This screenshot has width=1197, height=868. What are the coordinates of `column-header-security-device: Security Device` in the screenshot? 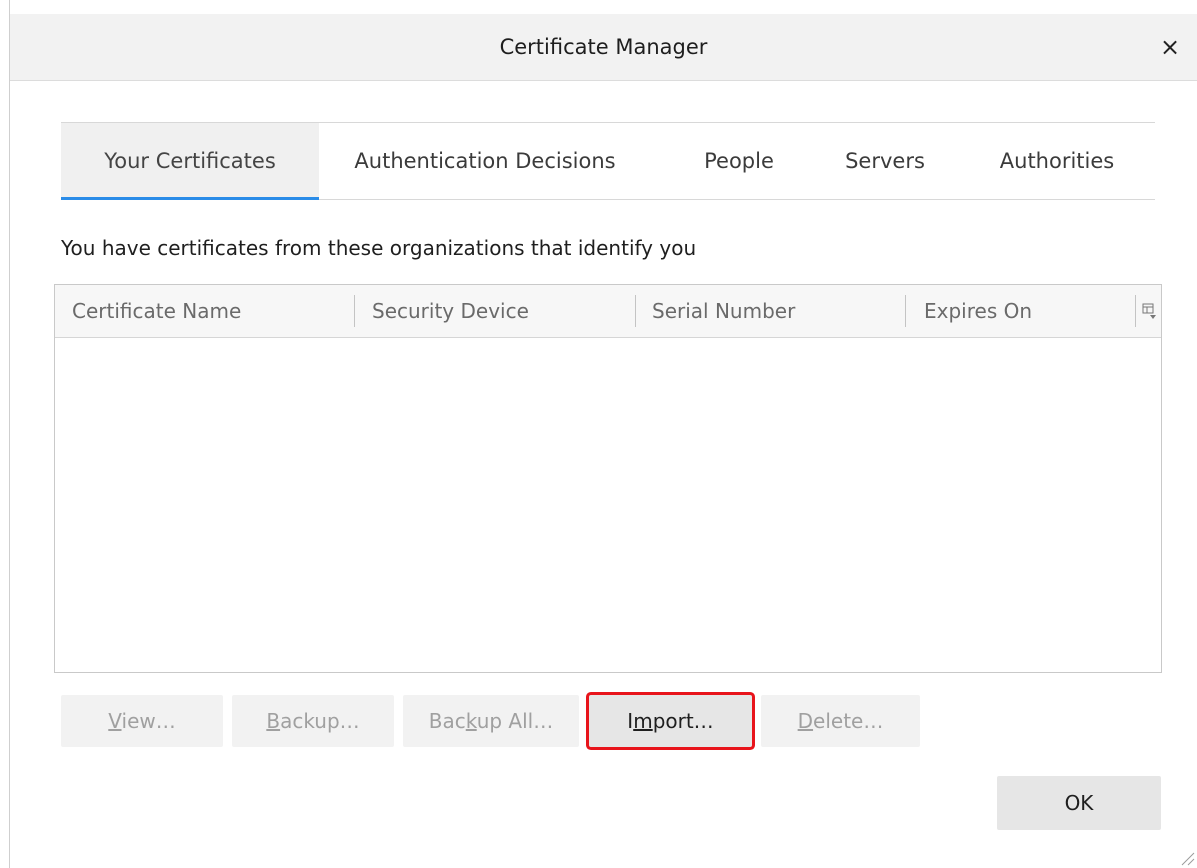 It's located at (450, 311).